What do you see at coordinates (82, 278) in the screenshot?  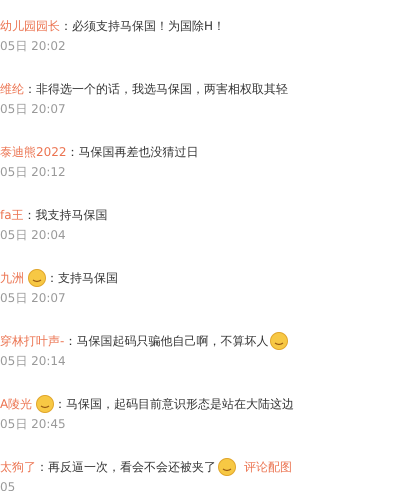 I see `comment-text: ：支持马保国` at bounding box center [82, 278].